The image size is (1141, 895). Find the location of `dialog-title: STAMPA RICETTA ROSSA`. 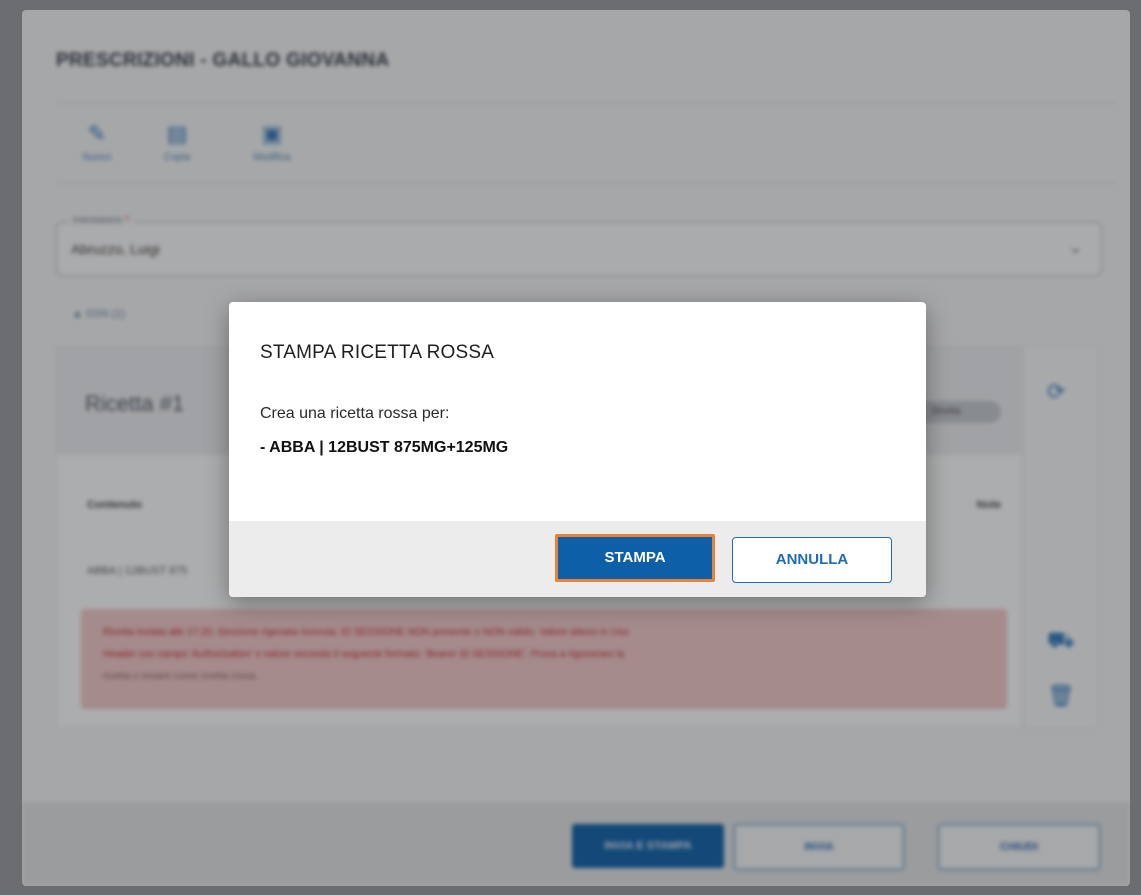

dialog-title: STAMPA RICETTA ROSSA is located at coordinates (377, 352).